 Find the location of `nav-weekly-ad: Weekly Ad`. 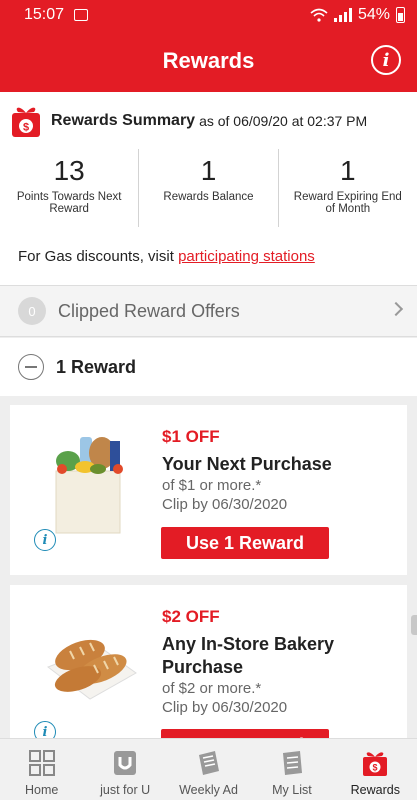

nav-weekly-ad: Weekly Ad is located at coordinates (208, 769).